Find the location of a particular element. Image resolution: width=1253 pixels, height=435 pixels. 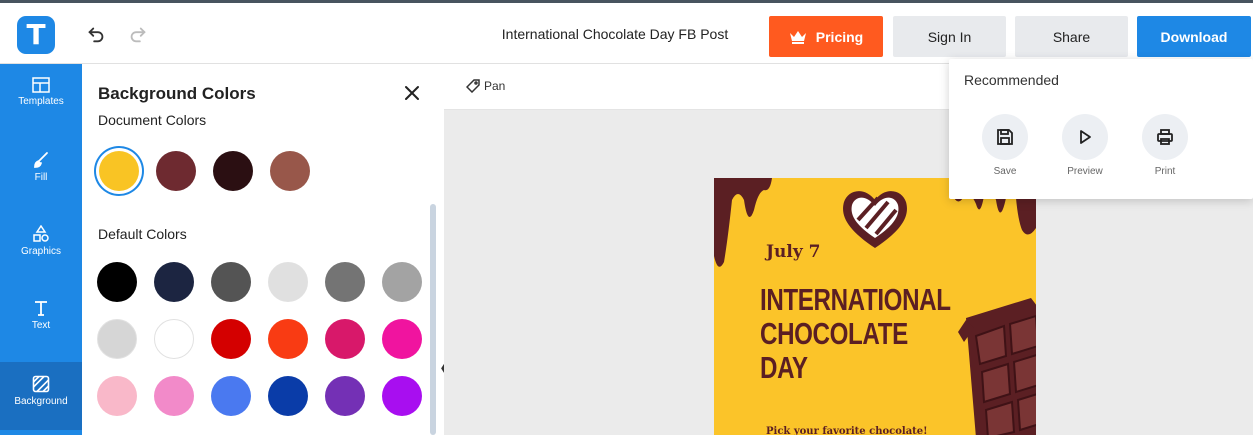

save-icon-circle is located at coordinates (1005, 137).